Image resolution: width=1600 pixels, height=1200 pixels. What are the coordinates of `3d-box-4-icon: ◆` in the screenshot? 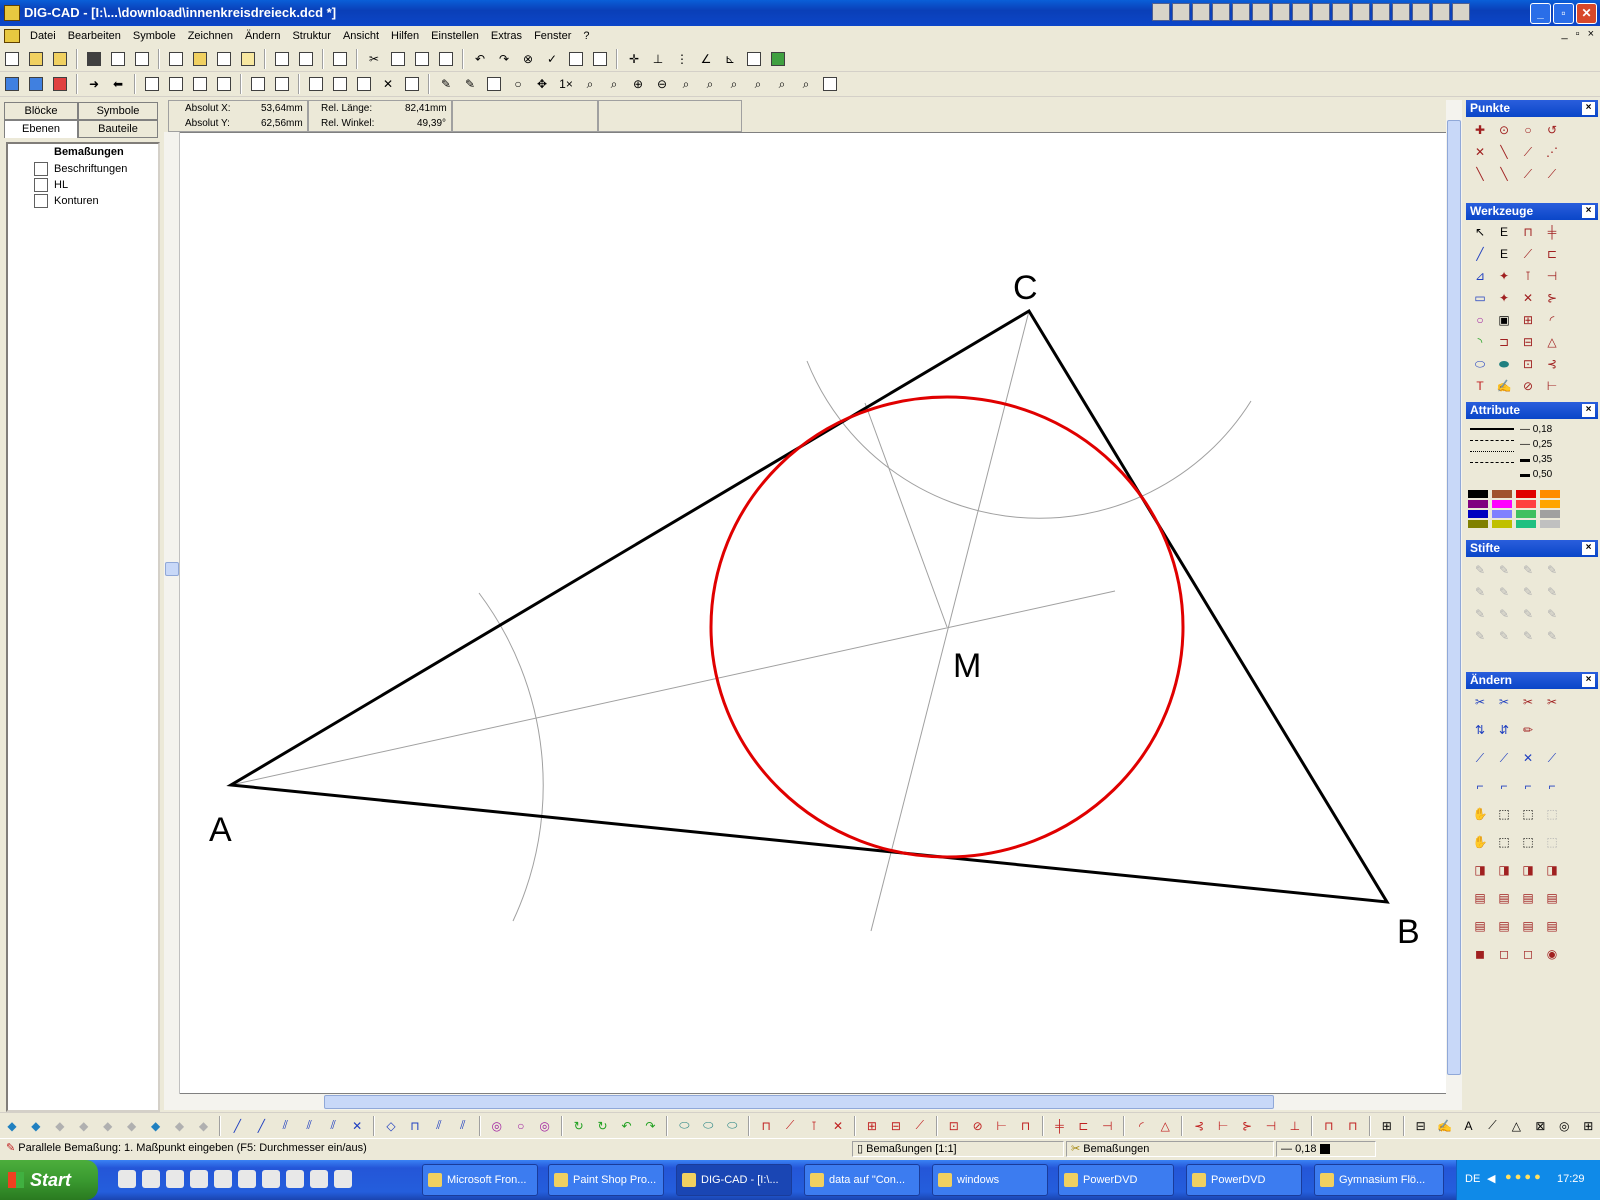 It's located at (84, 1126).